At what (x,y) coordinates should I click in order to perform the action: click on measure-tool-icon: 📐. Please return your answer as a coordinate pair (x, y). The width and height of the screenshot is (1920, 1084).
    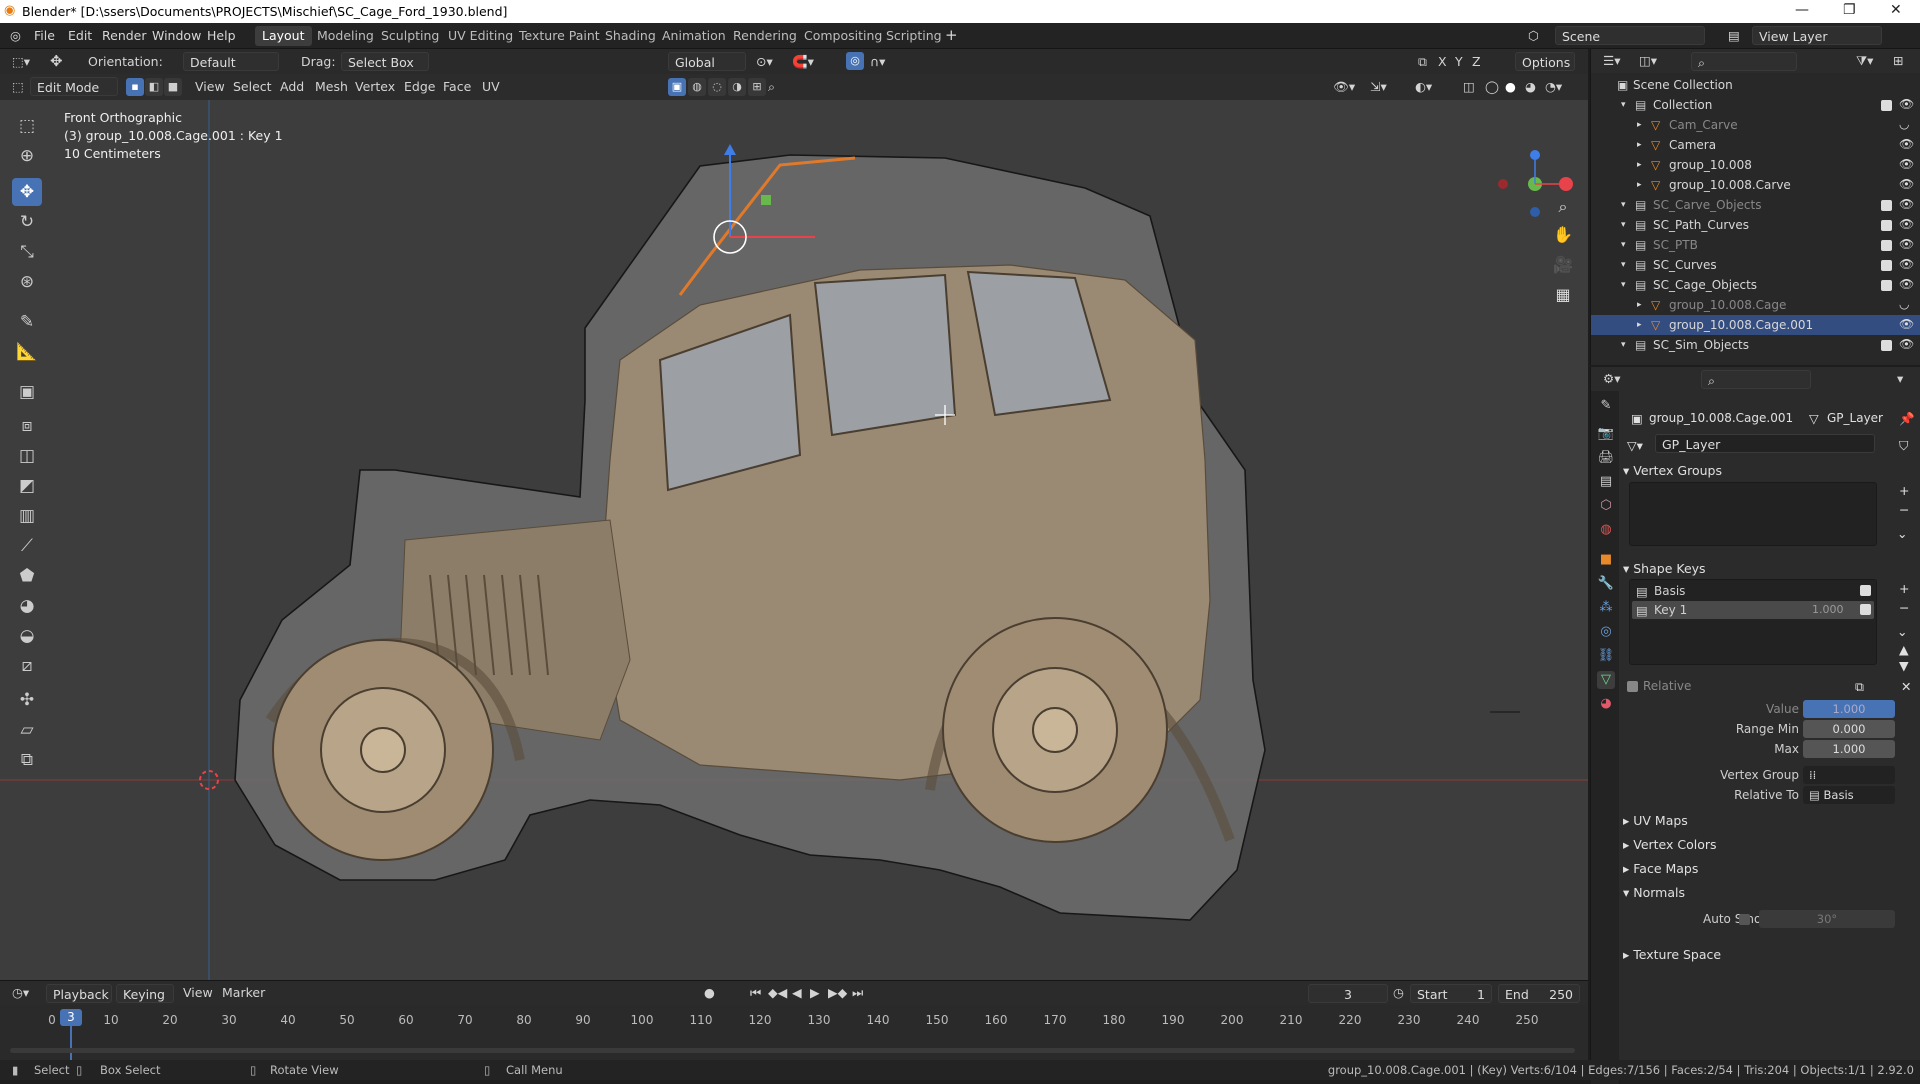
    Looking at the image, I should click on (27, 352).